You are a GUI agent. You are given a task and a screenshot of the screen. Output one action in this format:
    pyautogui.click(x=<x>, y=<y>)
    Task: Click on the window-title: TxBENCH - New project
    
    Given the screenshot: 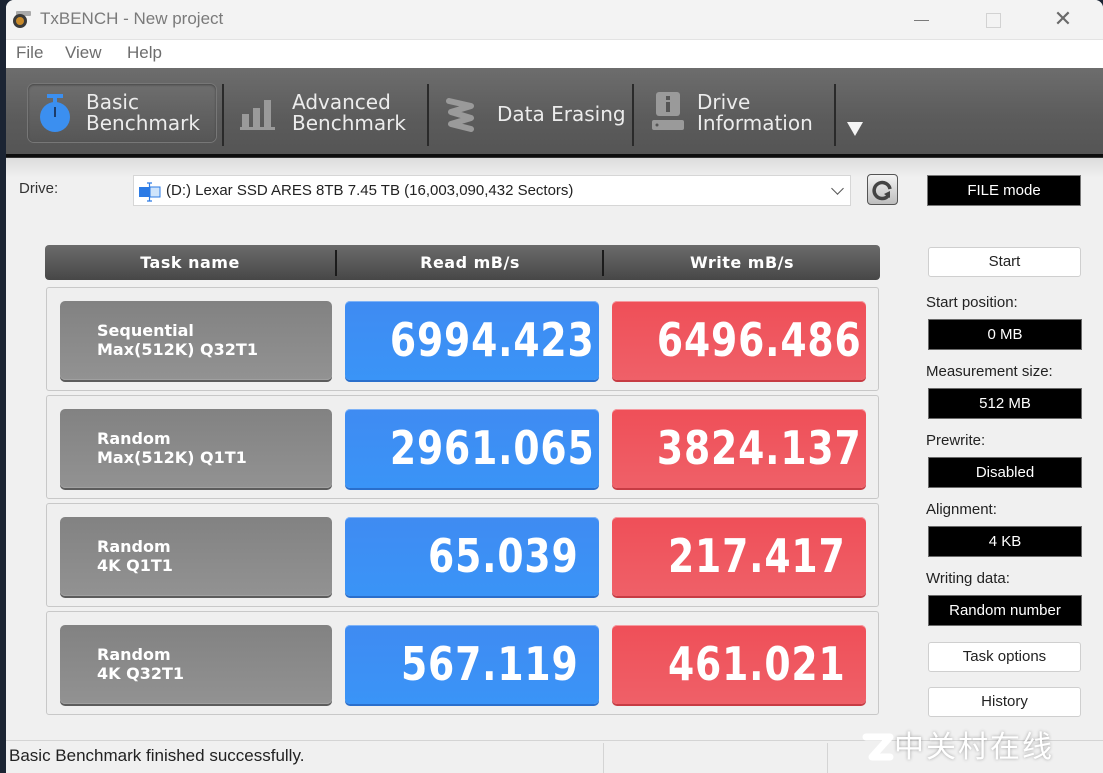 What is the action you would take?
    pyautogui.click(x=132, y=18)
    